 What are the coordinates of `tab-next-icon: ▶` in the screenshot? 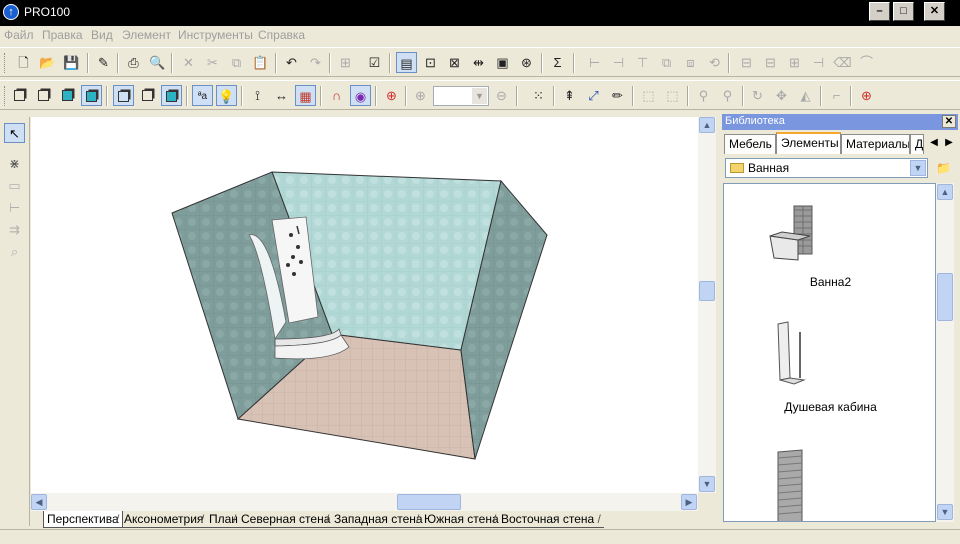 It's located at (949, 143).